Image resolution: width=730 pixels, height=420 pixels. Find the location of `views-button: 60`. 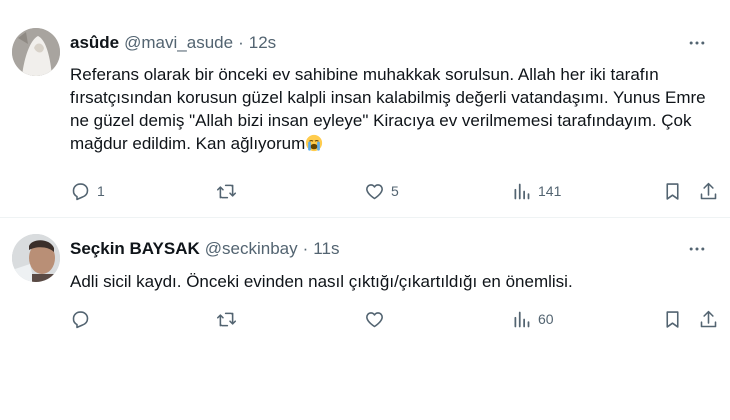

views-button: 60 is located at coordinates (532, 319).